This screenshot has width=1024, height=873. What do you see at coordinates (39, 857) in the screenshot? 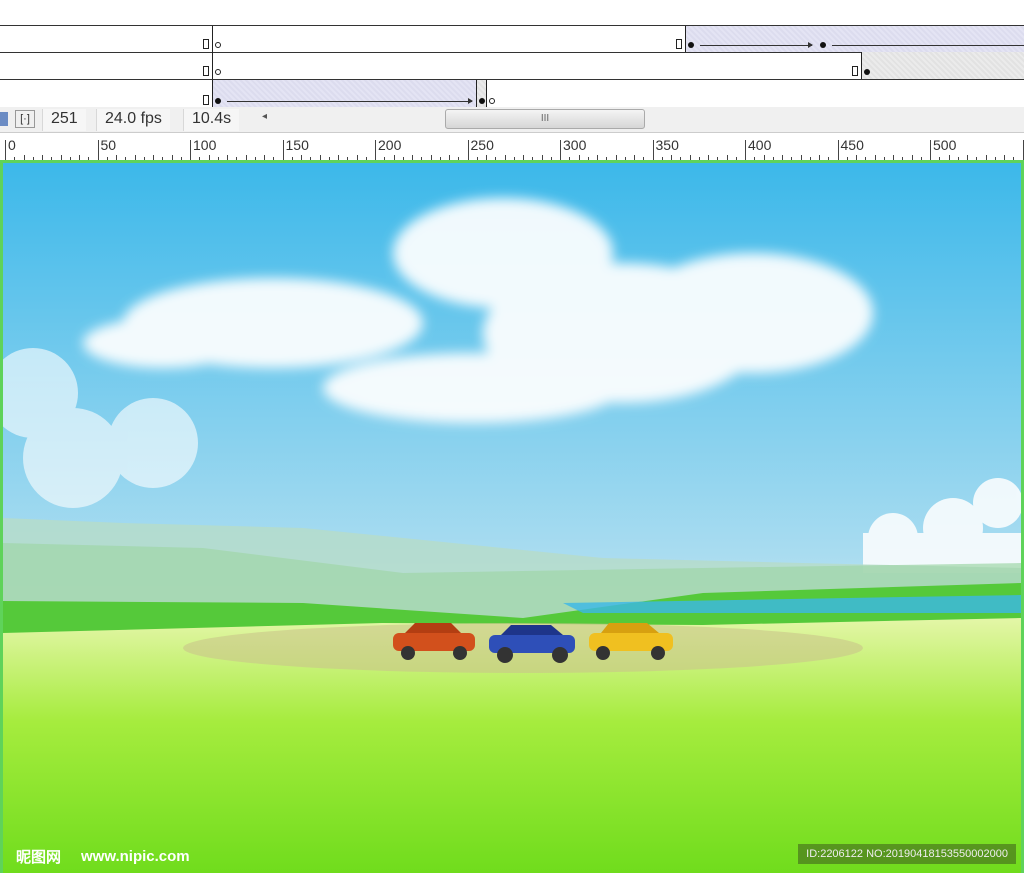
I see `watermark-logo: 昵图网` at bounding box center [39, 857].